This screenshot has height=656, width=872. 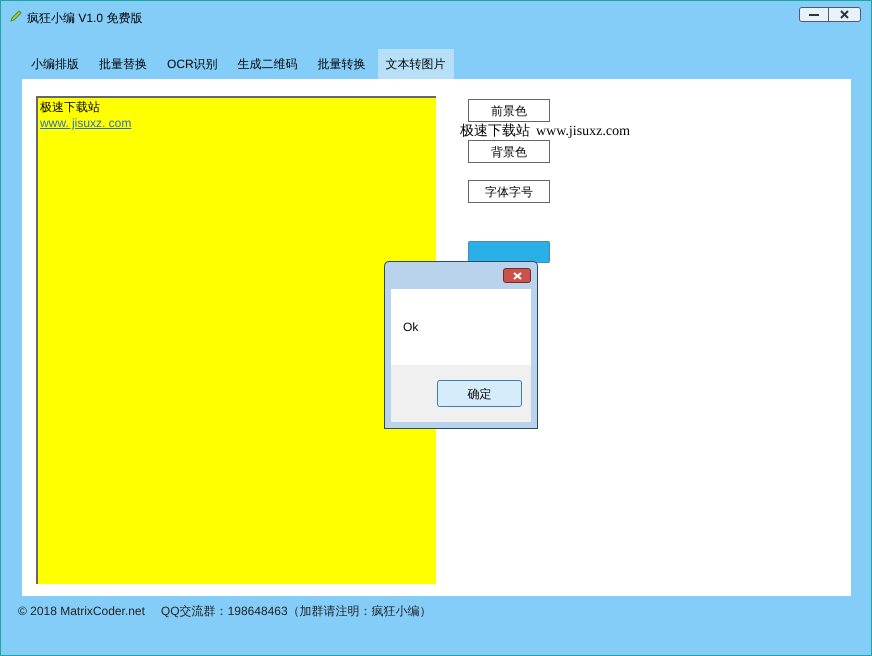 I want to click on preview-text: www.jisuxz.com, so click(x=583, y=131).